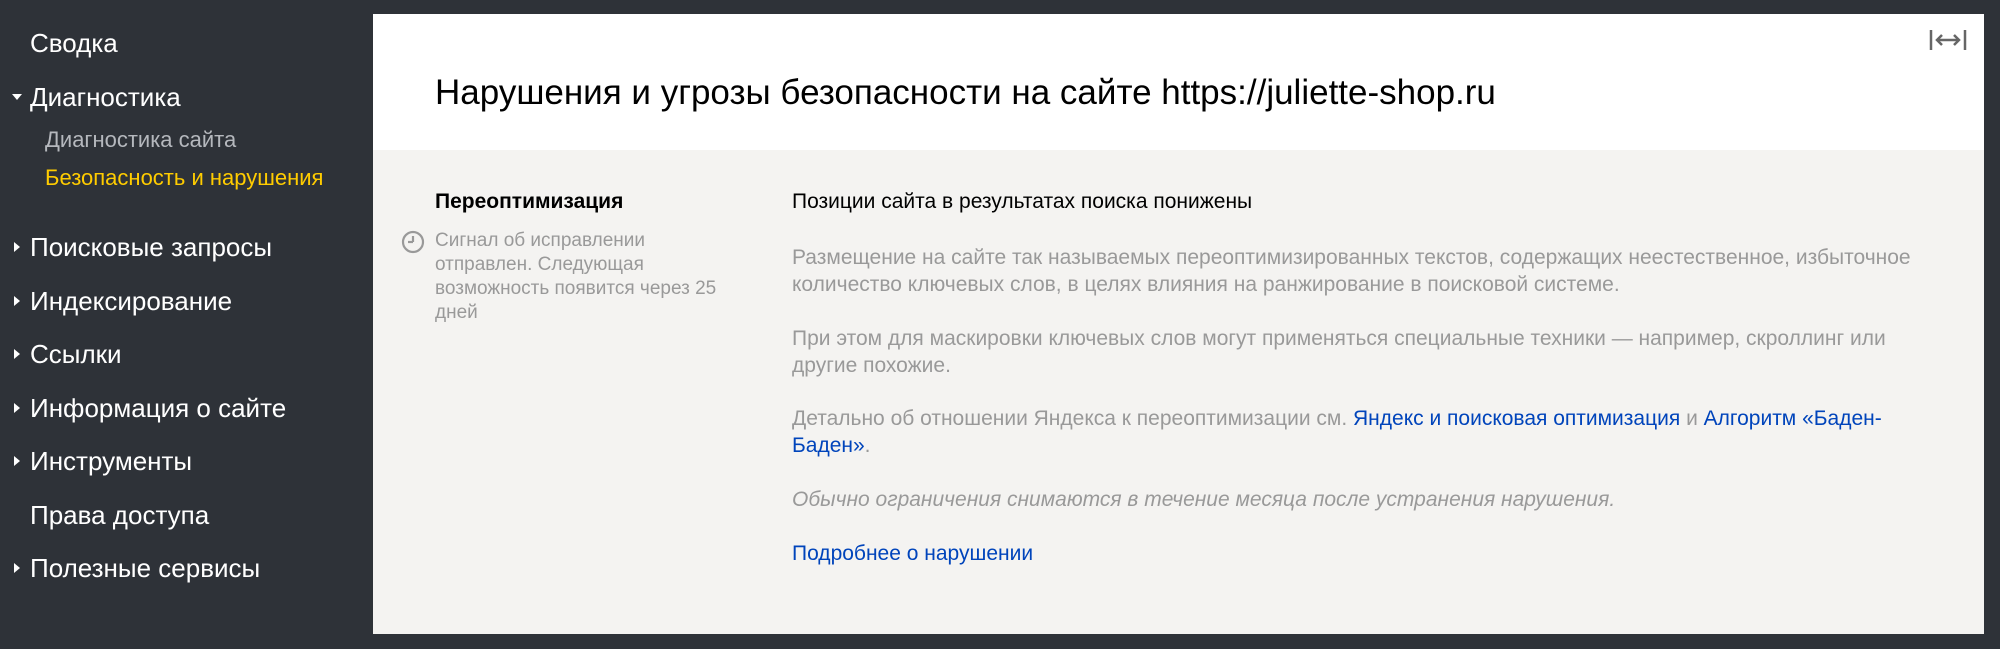  Describe the element at coordinates (105, 97) in the screenshot. I see `sidebar-item-label: Диагностика` at that location.